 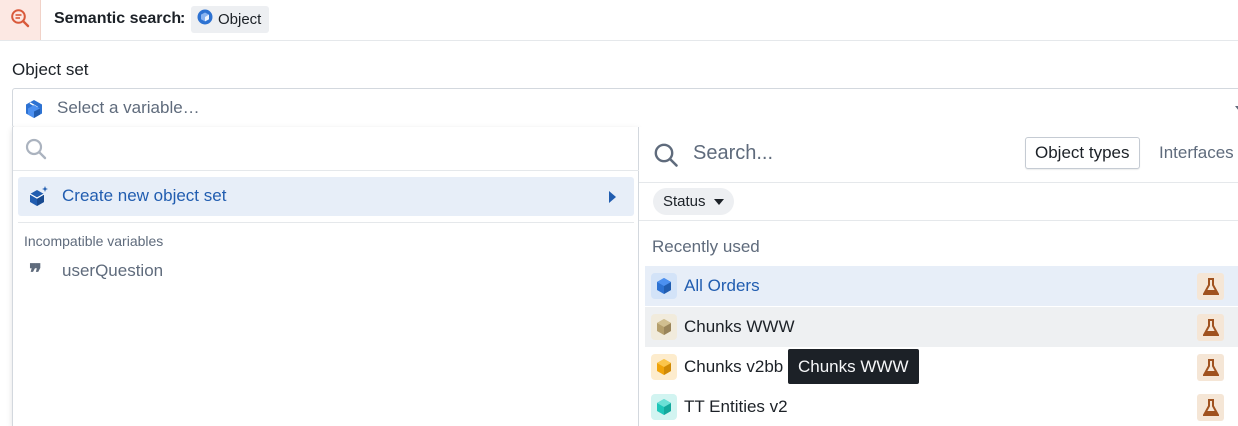 I want to click on object-cube-icon, so click(x=205, y=19).